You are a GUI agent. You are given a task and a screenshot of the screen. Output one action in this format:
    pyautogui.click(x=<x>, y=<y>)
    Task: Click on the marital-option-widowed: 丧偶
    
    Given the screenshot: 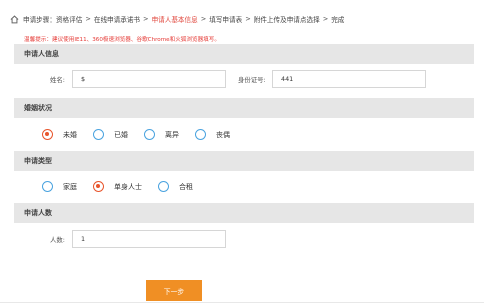 What is the action you would take?
    pyautogui.click(x=212, y=134)
    